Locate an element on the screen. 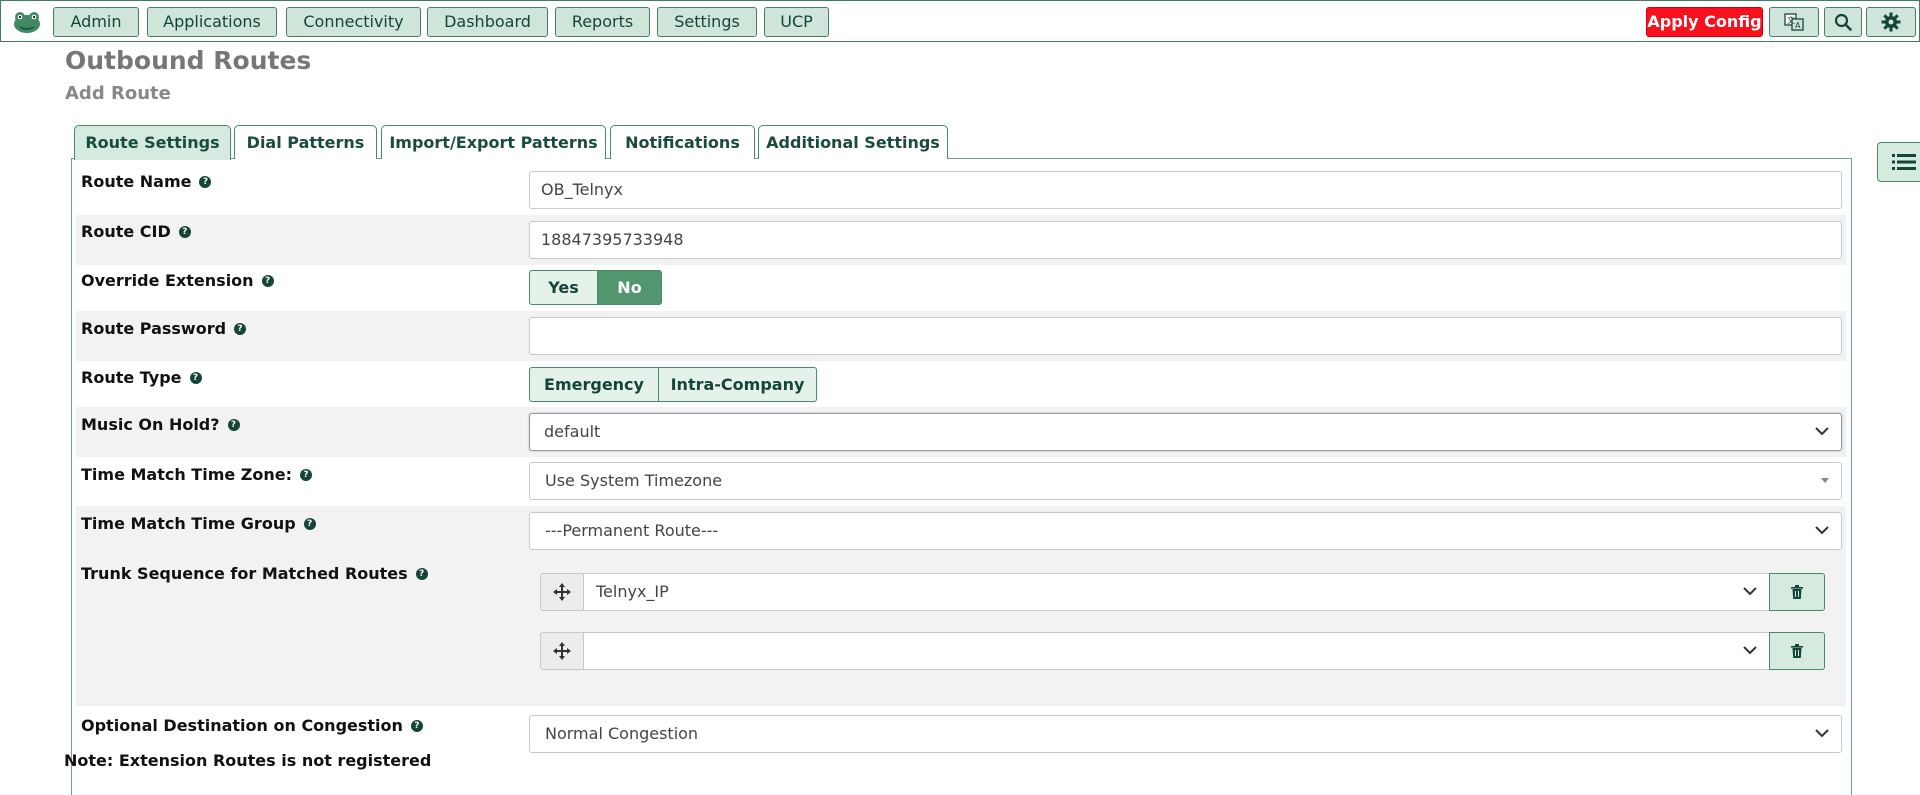 This screenshot has height=795, width=1920. nav-dashboard: Dashboard is located at coordinates (487, 22).